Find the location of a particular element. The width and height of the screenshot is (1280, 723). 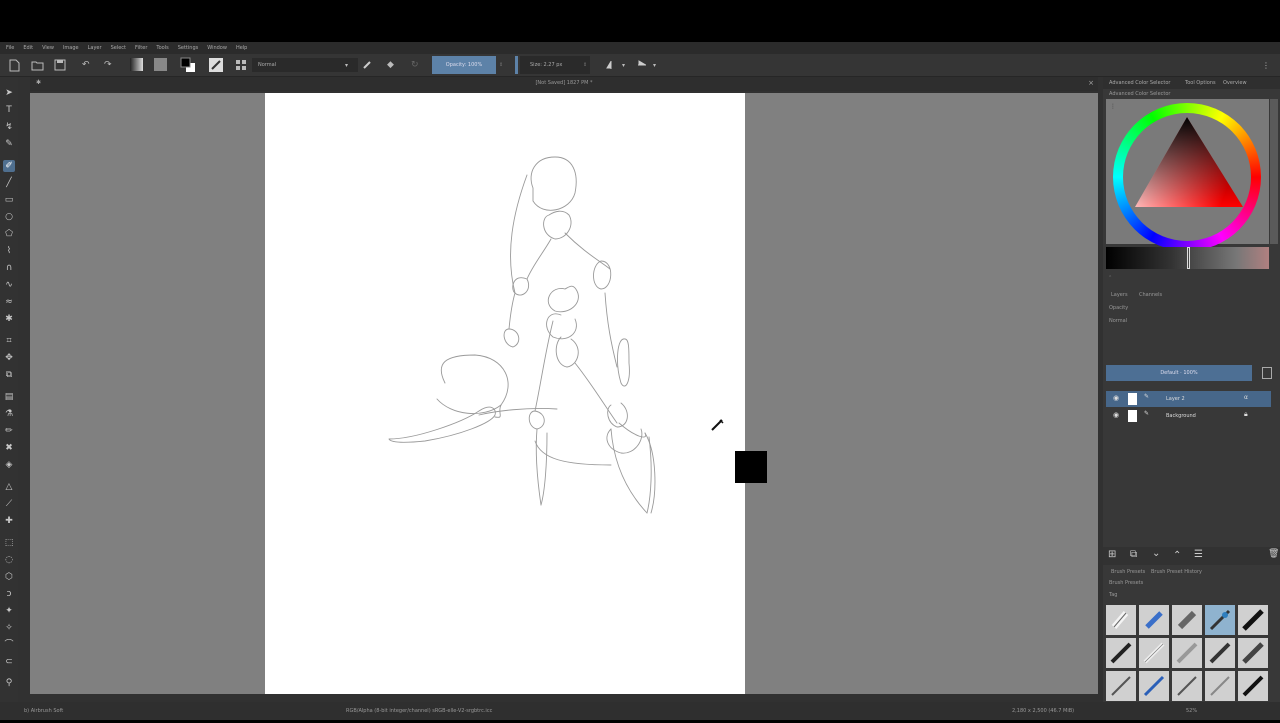

tab-brush-presets: Brush Presets is located at coordinates (1128, 572).